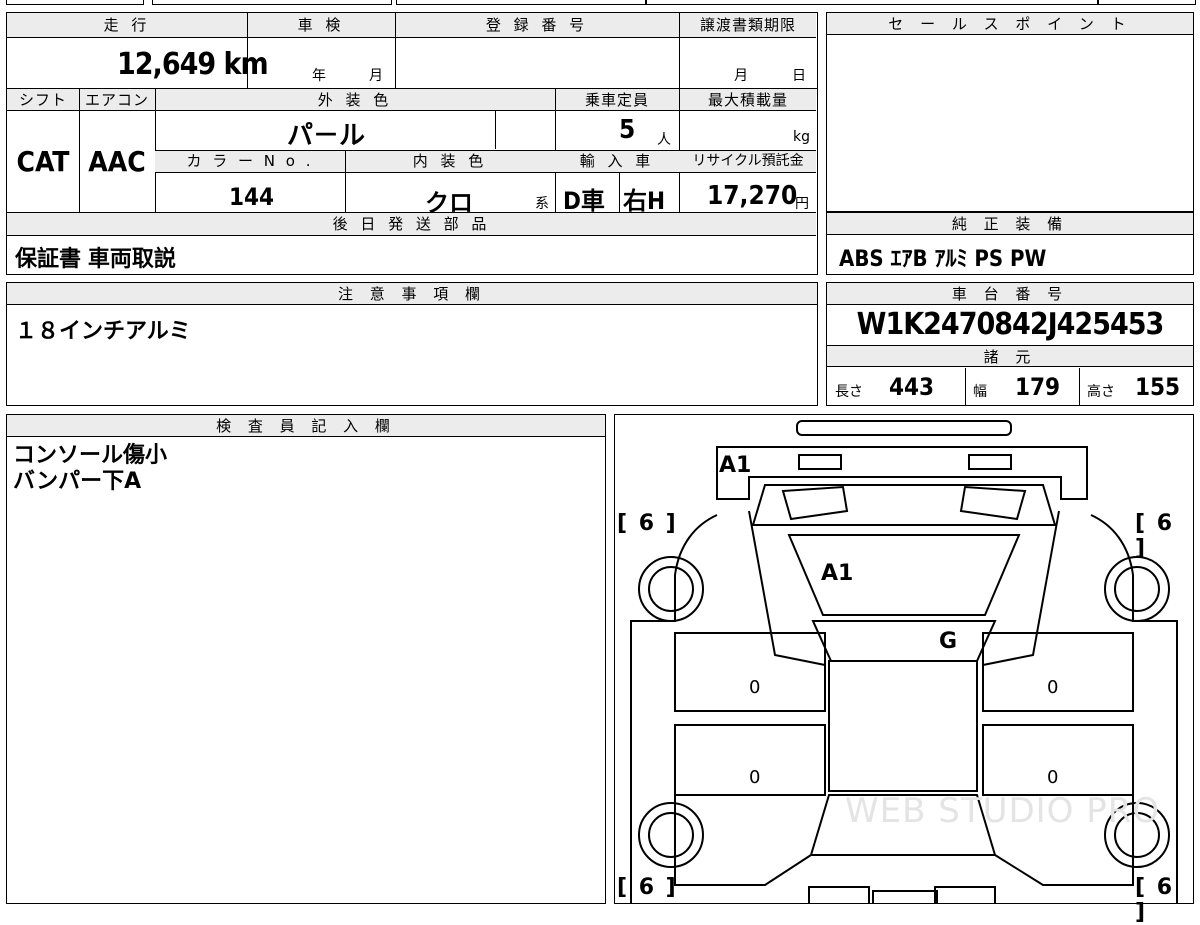 The image size is (1200, 925). I want to click on tire-front-right: [ 6 ], so click(1155, 536).